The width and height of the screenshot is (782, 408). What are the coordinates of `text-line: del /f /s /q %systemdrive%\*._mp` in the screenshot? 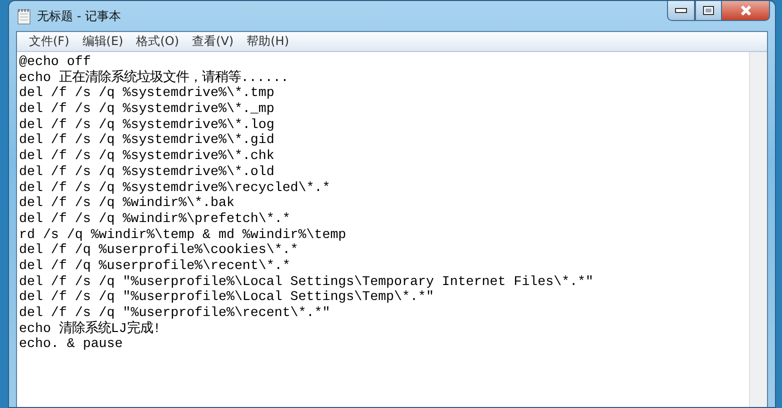 It's located at (147, 109).